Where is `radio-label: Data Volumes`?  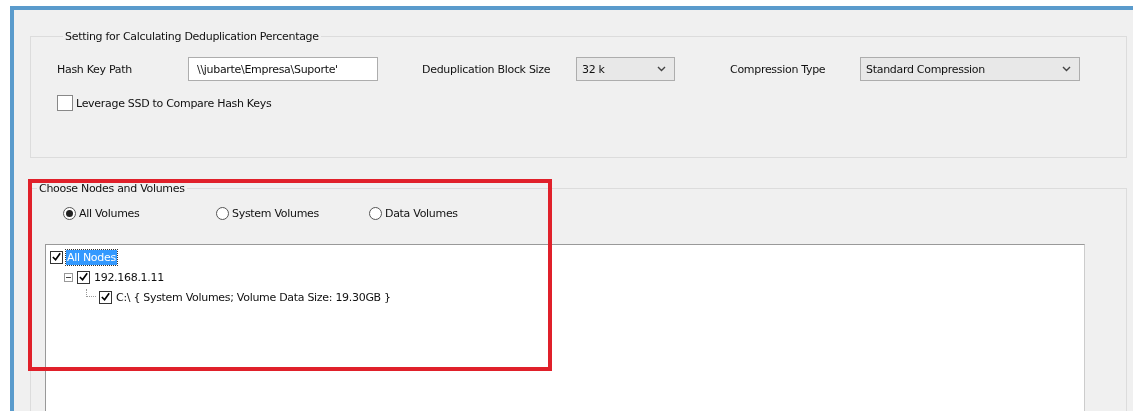
radio-label: Data Volumes is located at coordinates (421, 213).